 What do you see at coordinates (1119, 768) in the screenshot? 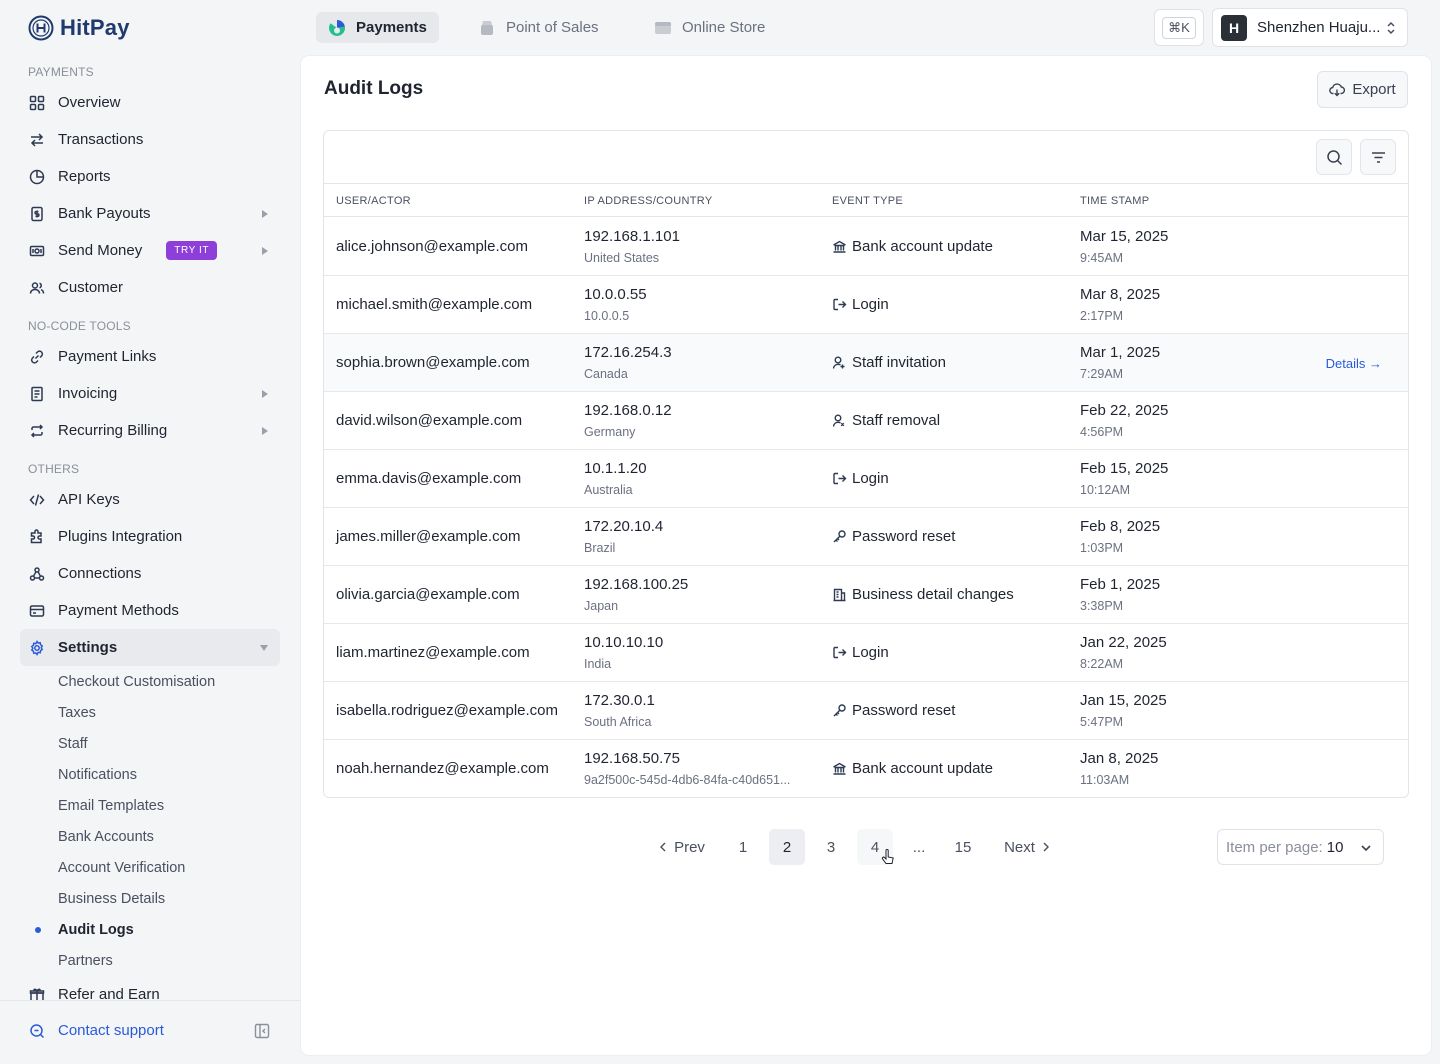
I see `timestamp-cell: Jan 8, 2025 11:03AM` at bounding box center [1119, 768].